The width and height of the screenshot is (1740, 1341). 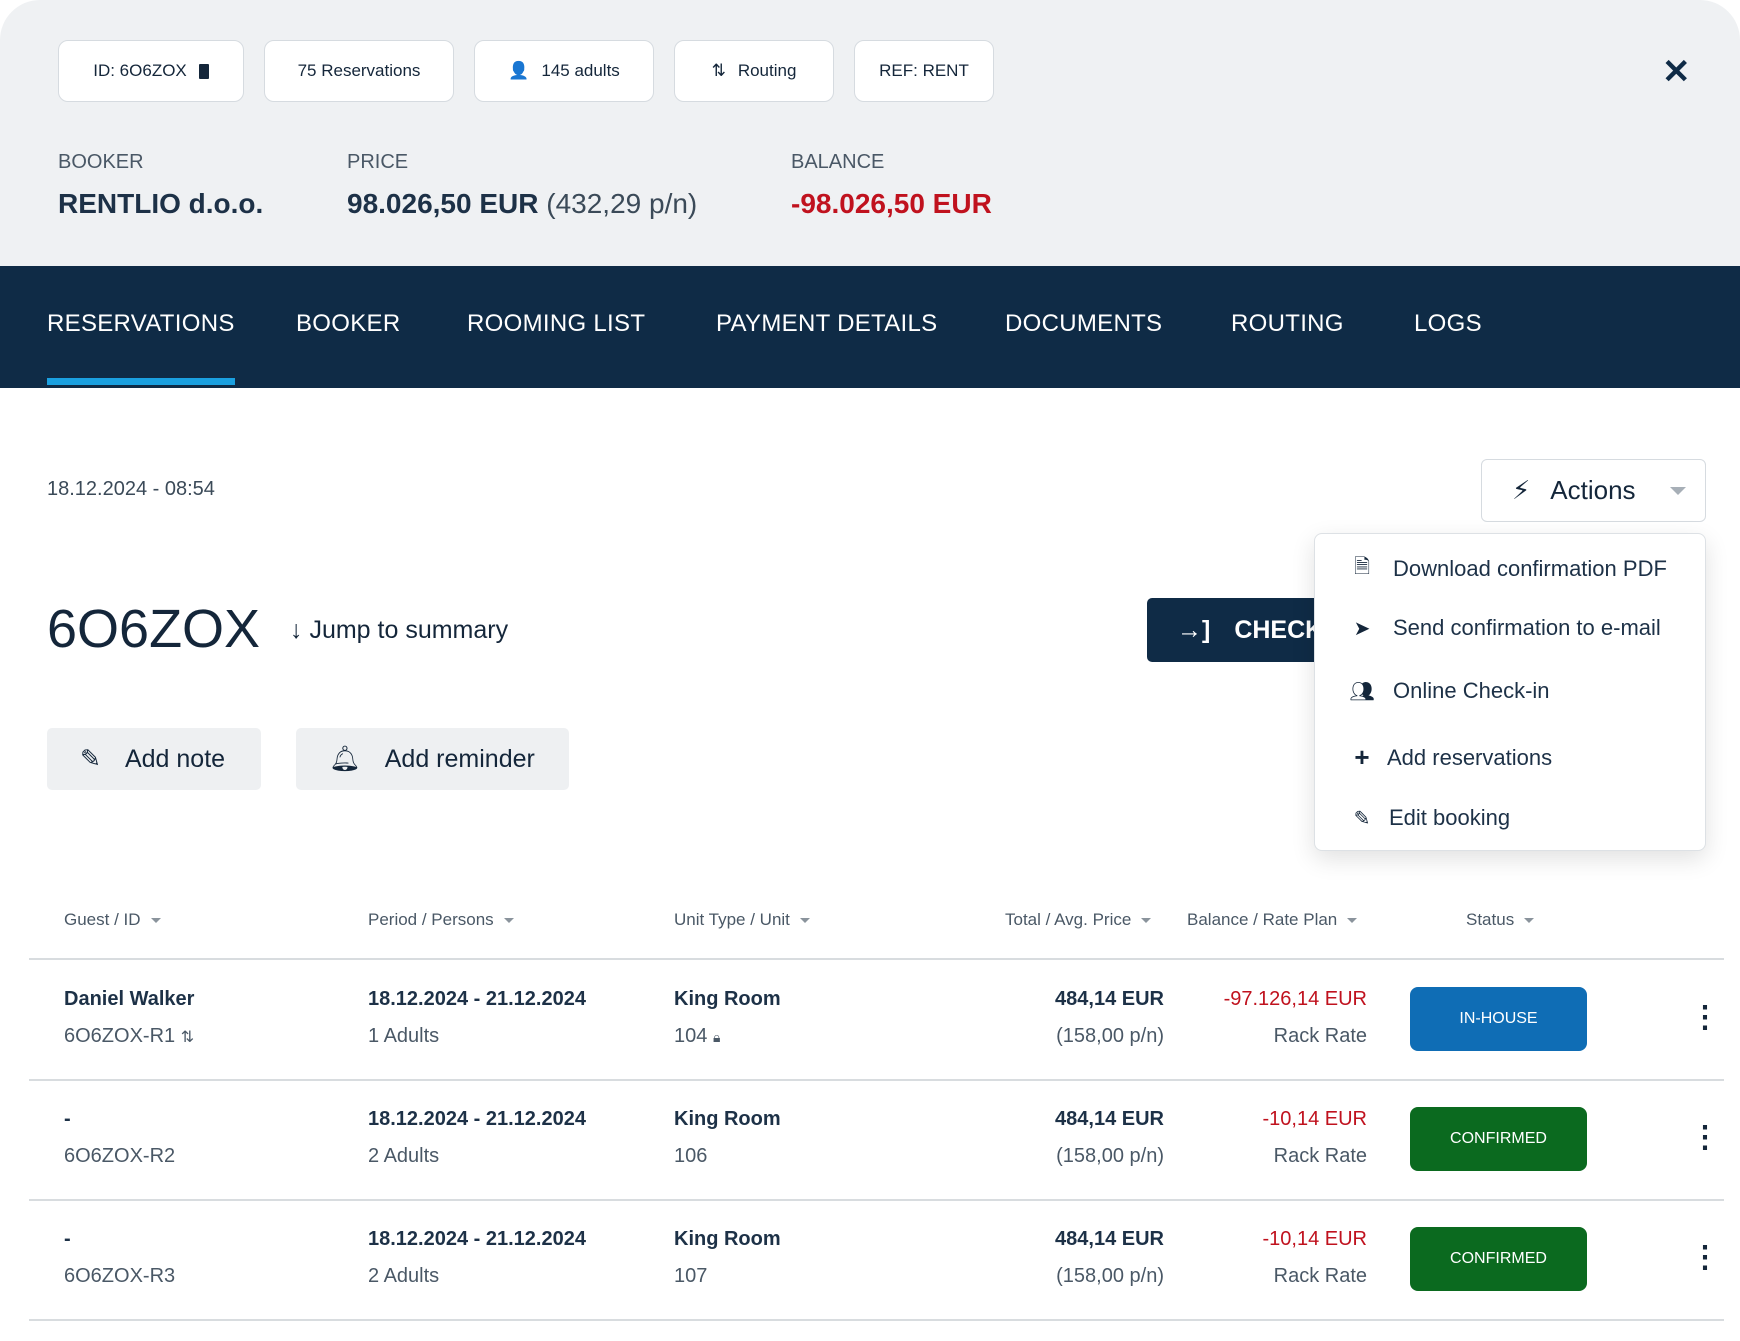 What do you see at coordinates (432, 759) in the screenshot?
I see `add-reminder-button: 🔔︎ Add reminder` at bounding box center [432, 759].